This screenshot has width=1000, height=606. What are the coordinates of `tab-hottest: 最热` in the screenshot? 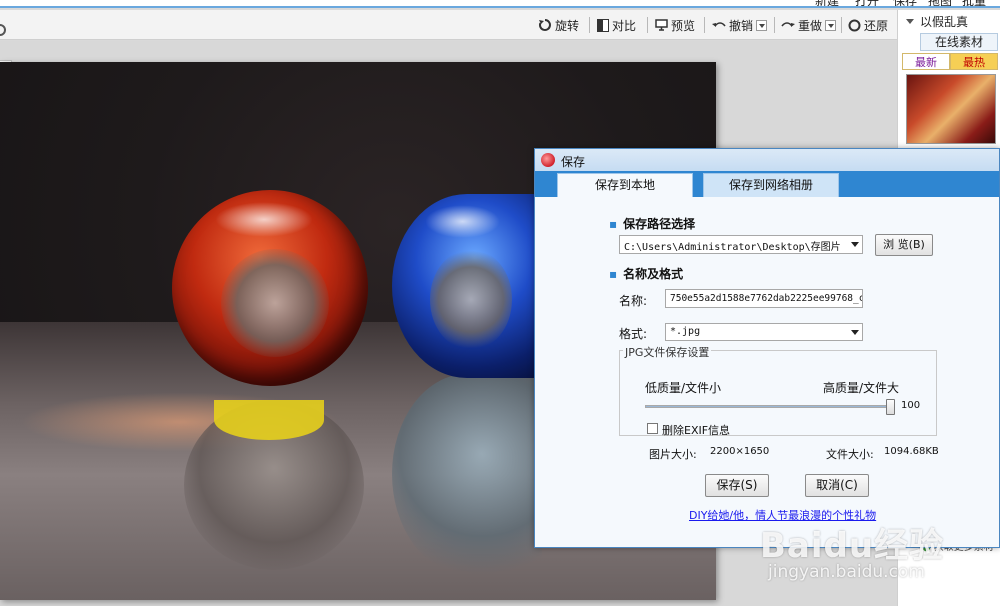 It's located at (974, 61).